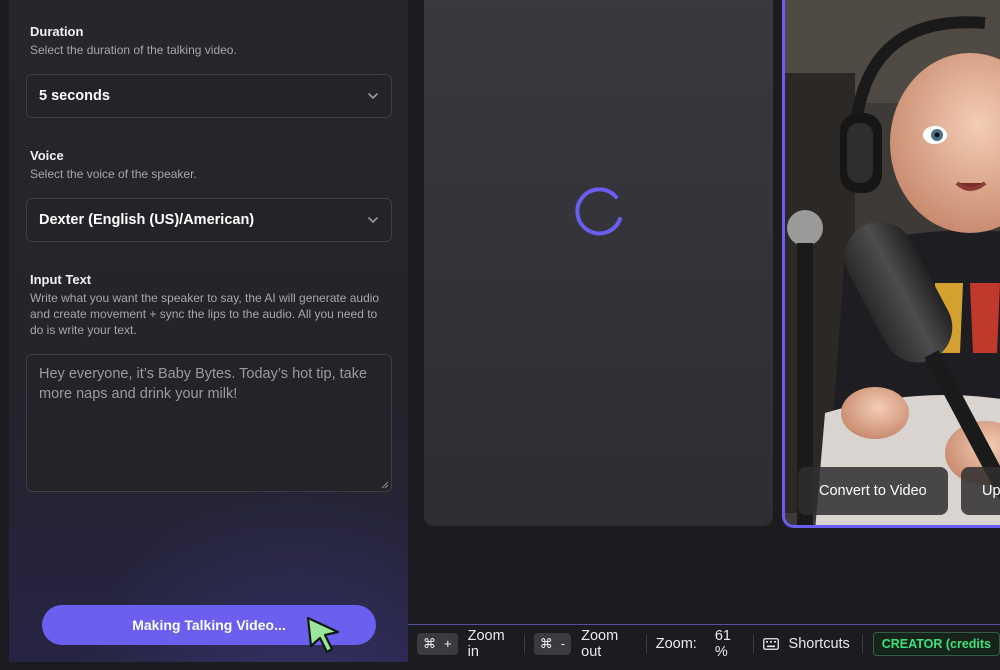  I want to click on duration-label: Duration, so click(57, 31).